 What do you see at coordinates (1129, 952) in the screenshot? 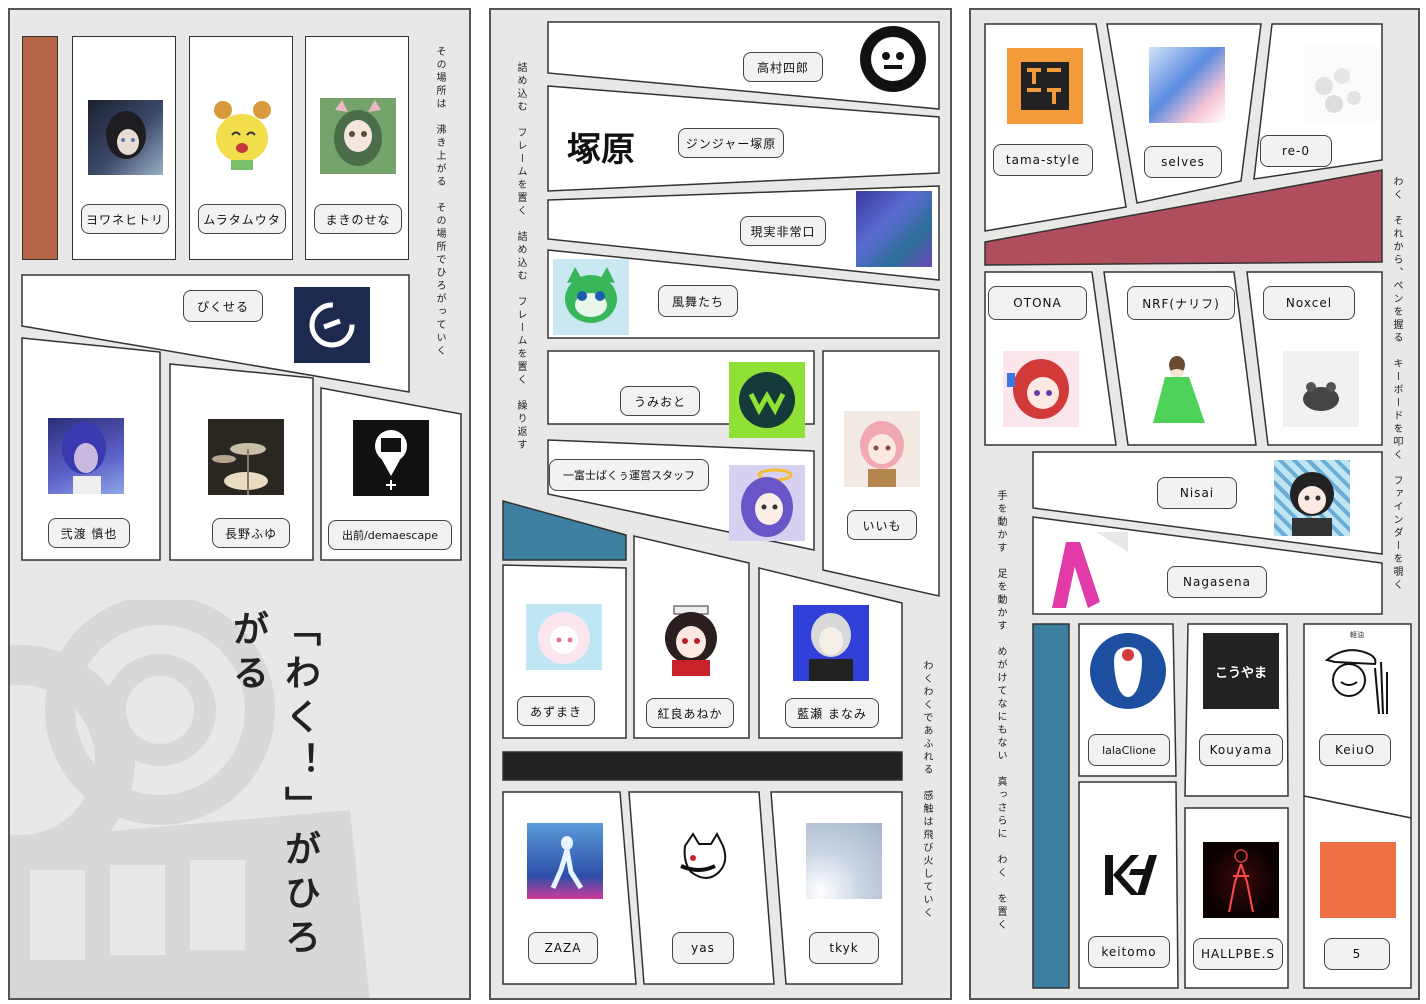
I see `name-bubble: keitomo` at bounding box center [1129, 952].